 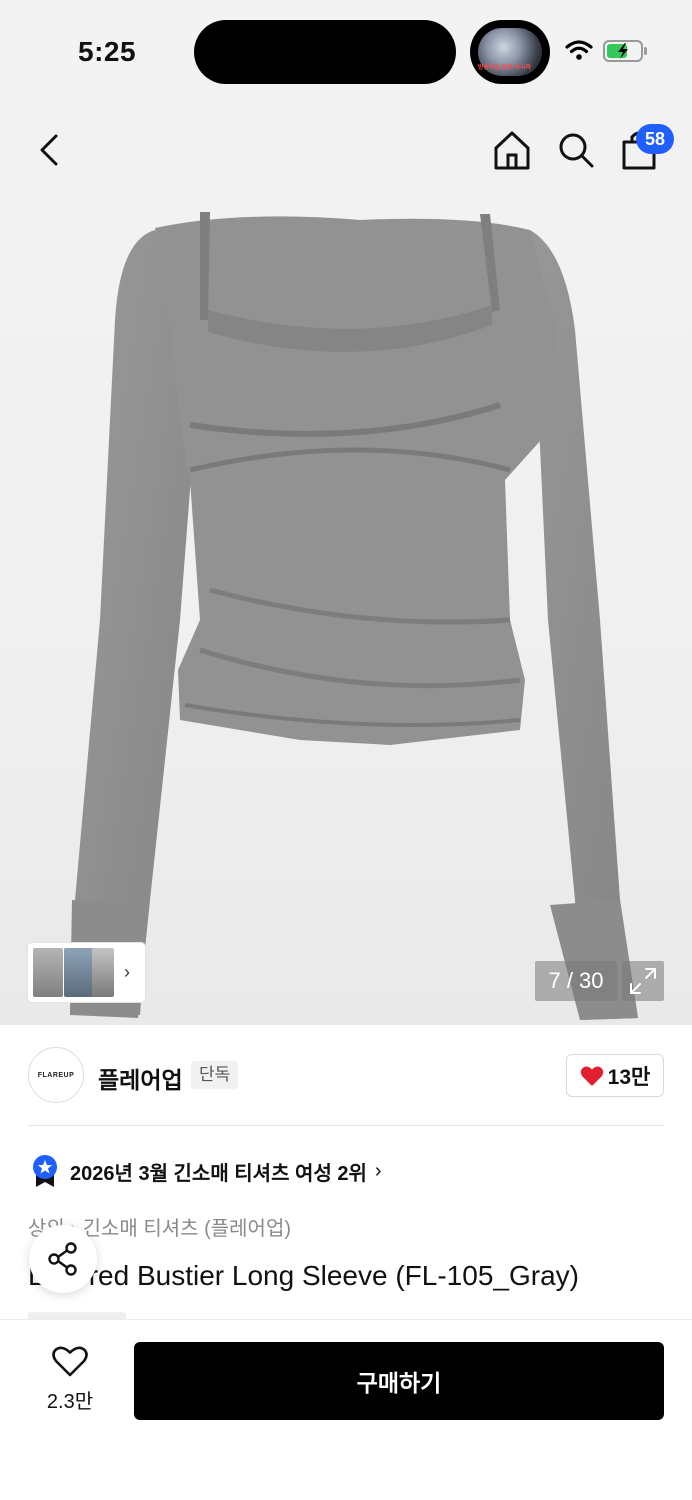 I want to click on ranking-link: 2026년 3월 긴소매 티셔츠 여성 2위 ›, so click(x=207, y=1171).